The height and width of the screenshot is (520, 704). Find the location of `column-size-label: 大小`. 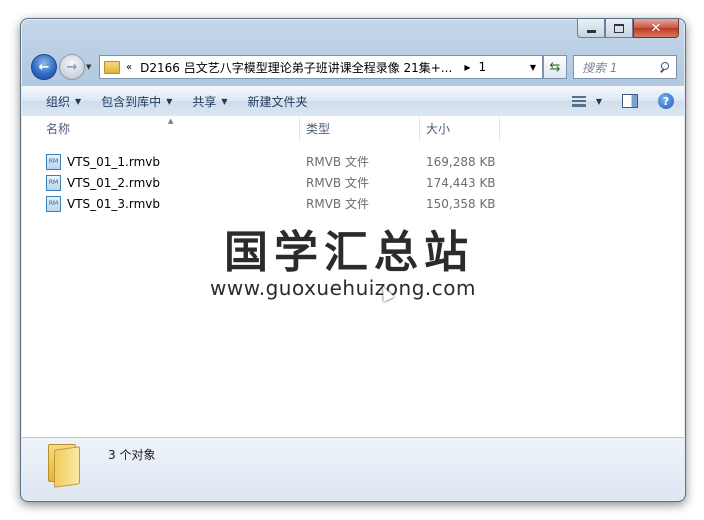

column-size-label: 大小 is located at coordinates (438, 129).